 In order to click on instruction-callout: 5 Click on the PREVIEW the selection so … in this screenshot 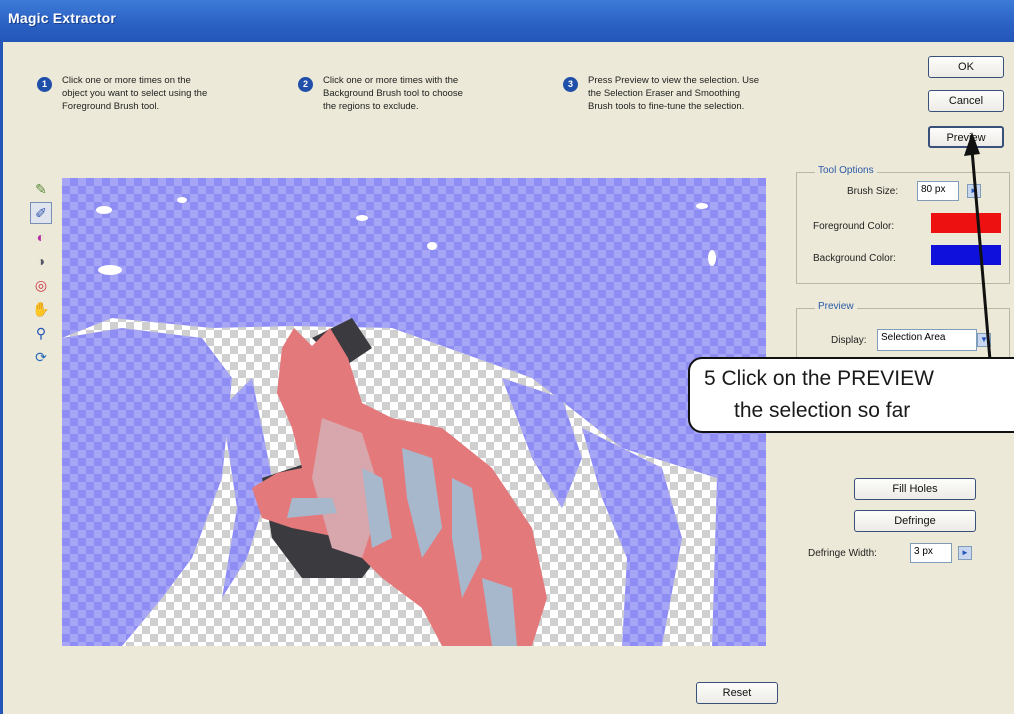, I will do `click(851, 395)`.